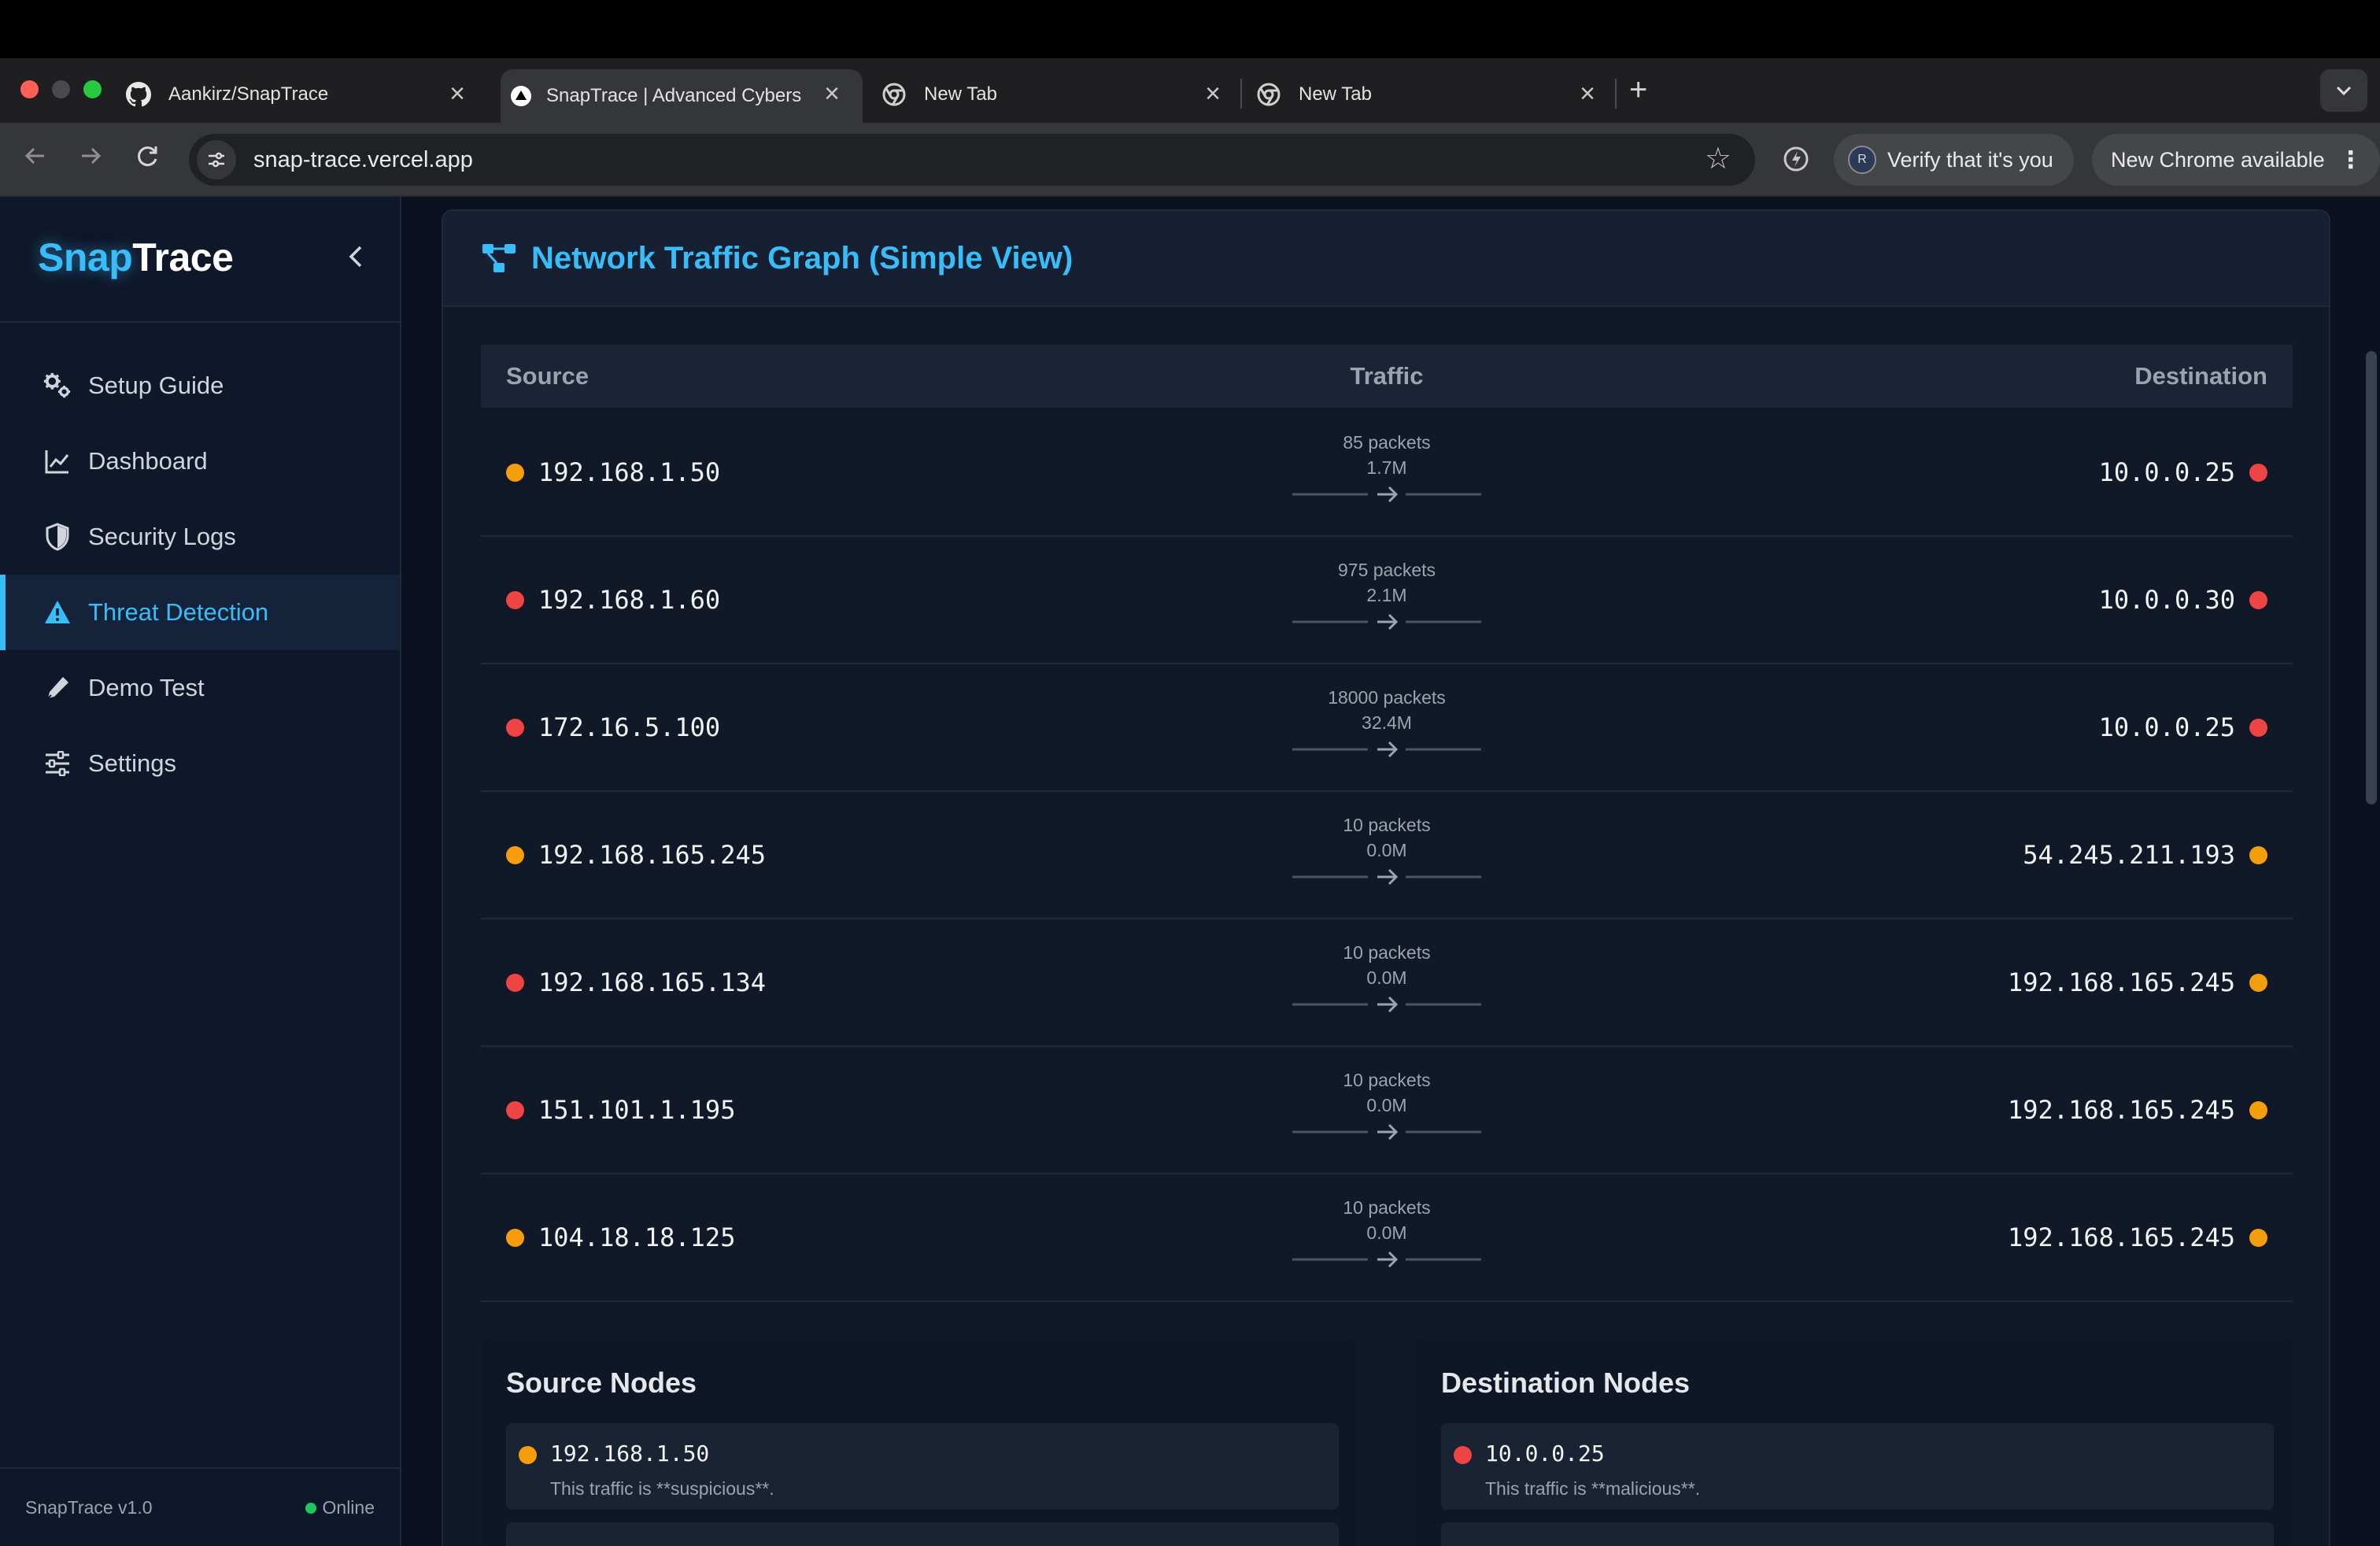 The image size is (2380, 1546). What do you see at coordinates (92, 89) in the screenshot?
I see `window-zoom-button` at bounding box center [92, 89].